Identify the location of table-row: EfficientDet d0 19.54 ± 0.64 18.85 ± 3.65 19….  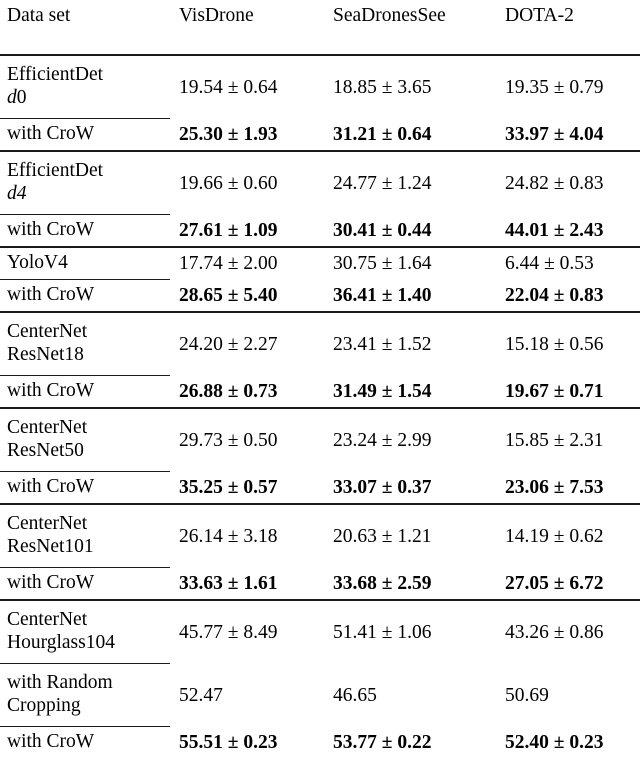
(320, 87).